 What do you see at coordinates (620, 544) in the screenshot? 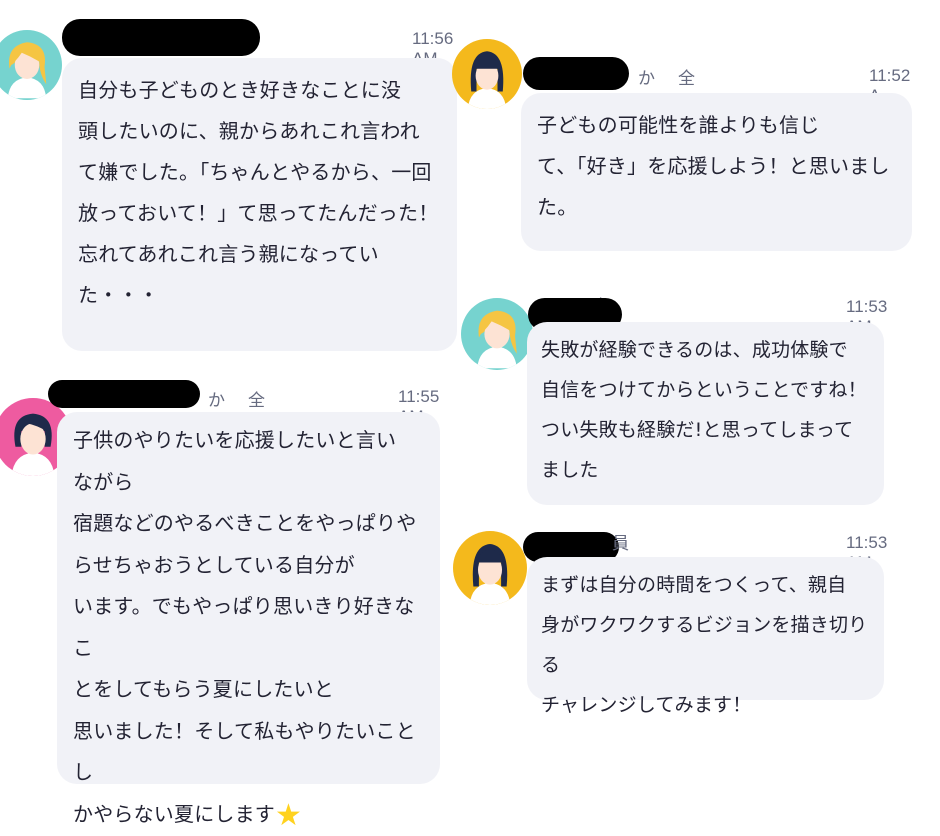
I see `recipient-partial: 員` at bounding box center [620, 544].